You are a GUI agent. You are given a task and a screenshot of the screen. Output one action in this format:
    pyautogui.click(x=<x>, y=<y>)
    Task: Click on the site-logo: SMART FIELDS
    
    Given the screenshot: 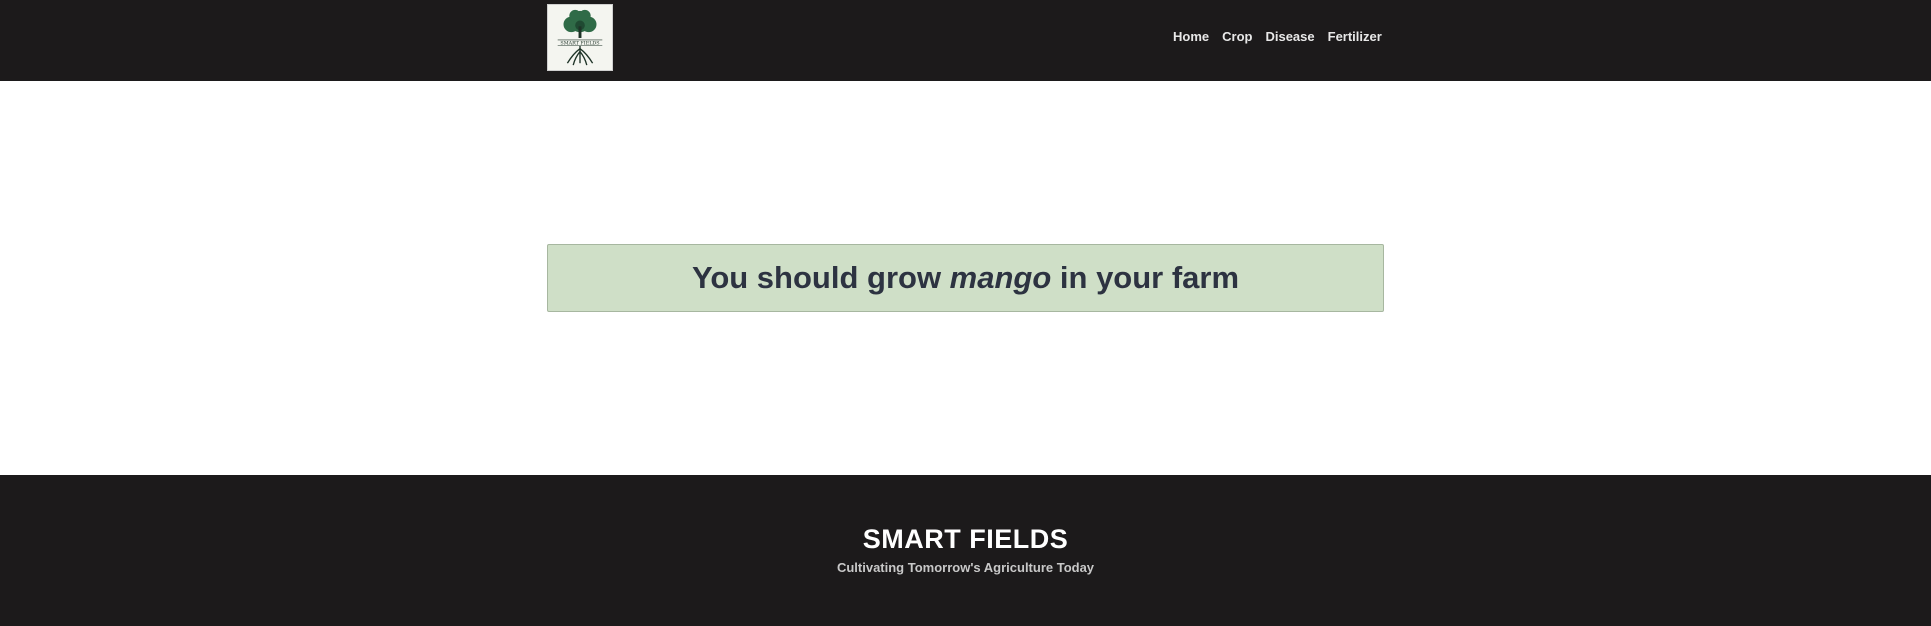 What is the action you would take?
    pyautogui.click(x=580, y=37)
    